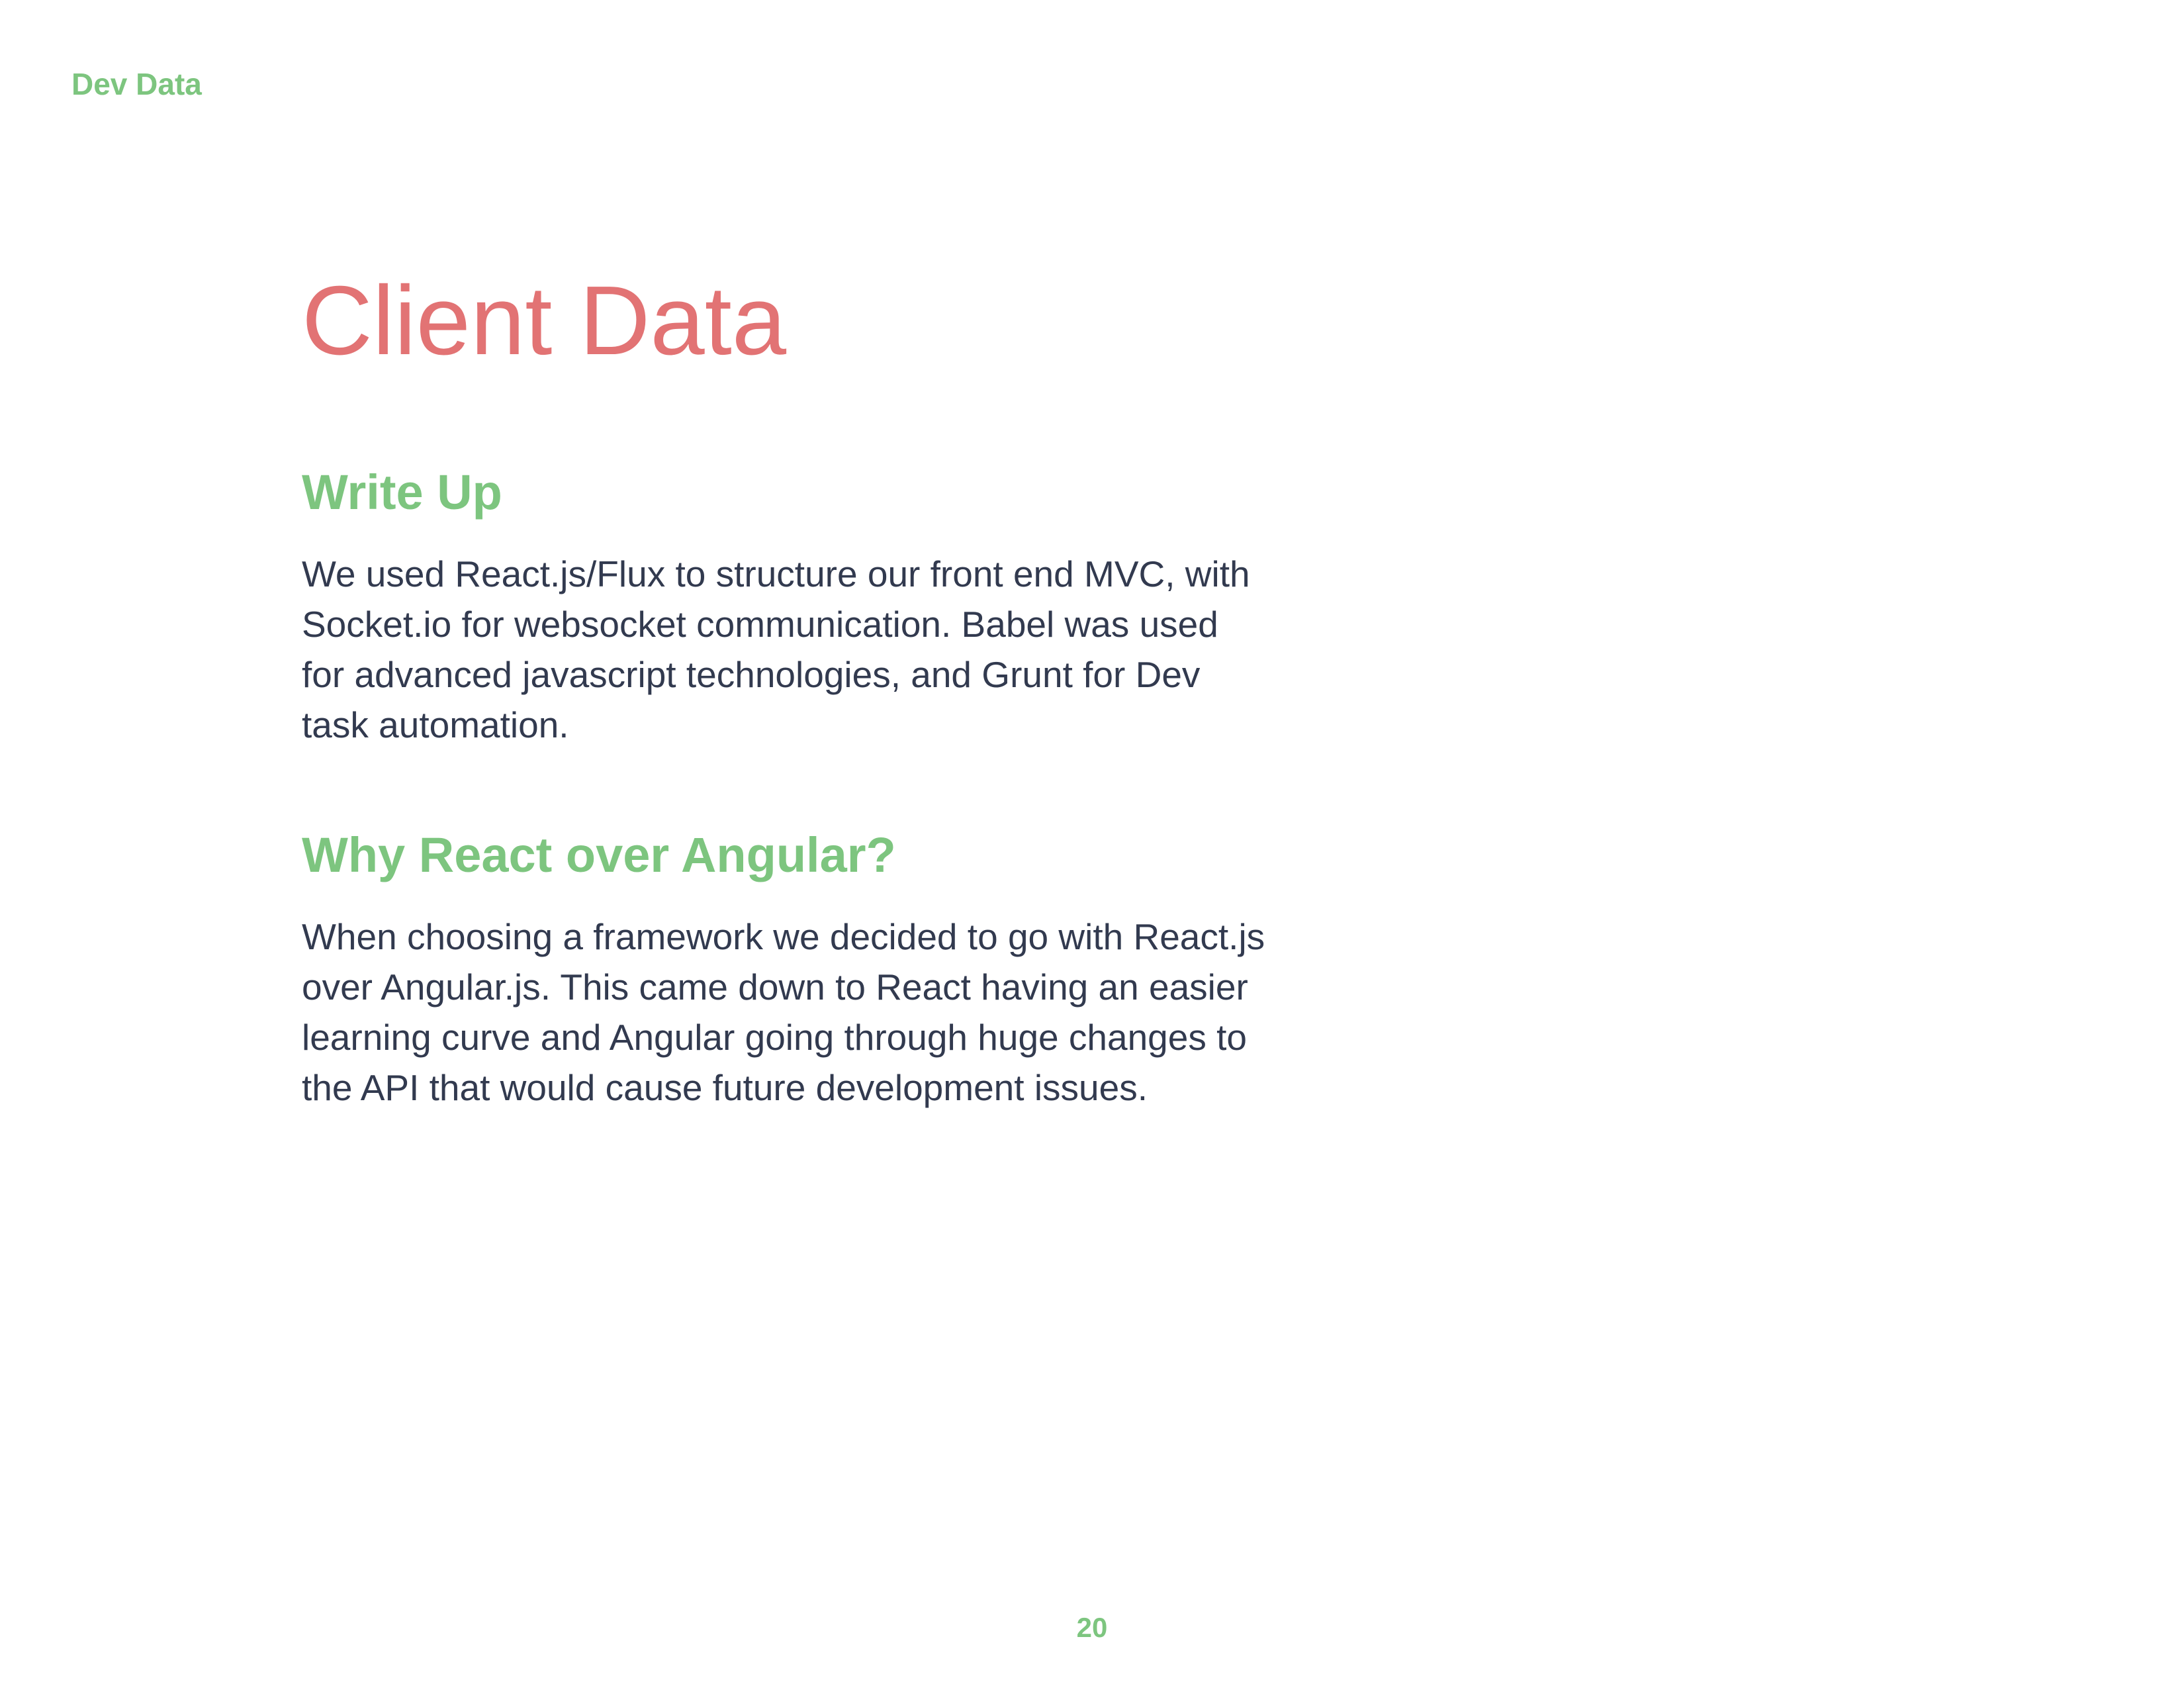 This screenshot has width=2184, height=1688. I want to click on running-header: Dev Data, so click(136, 84).